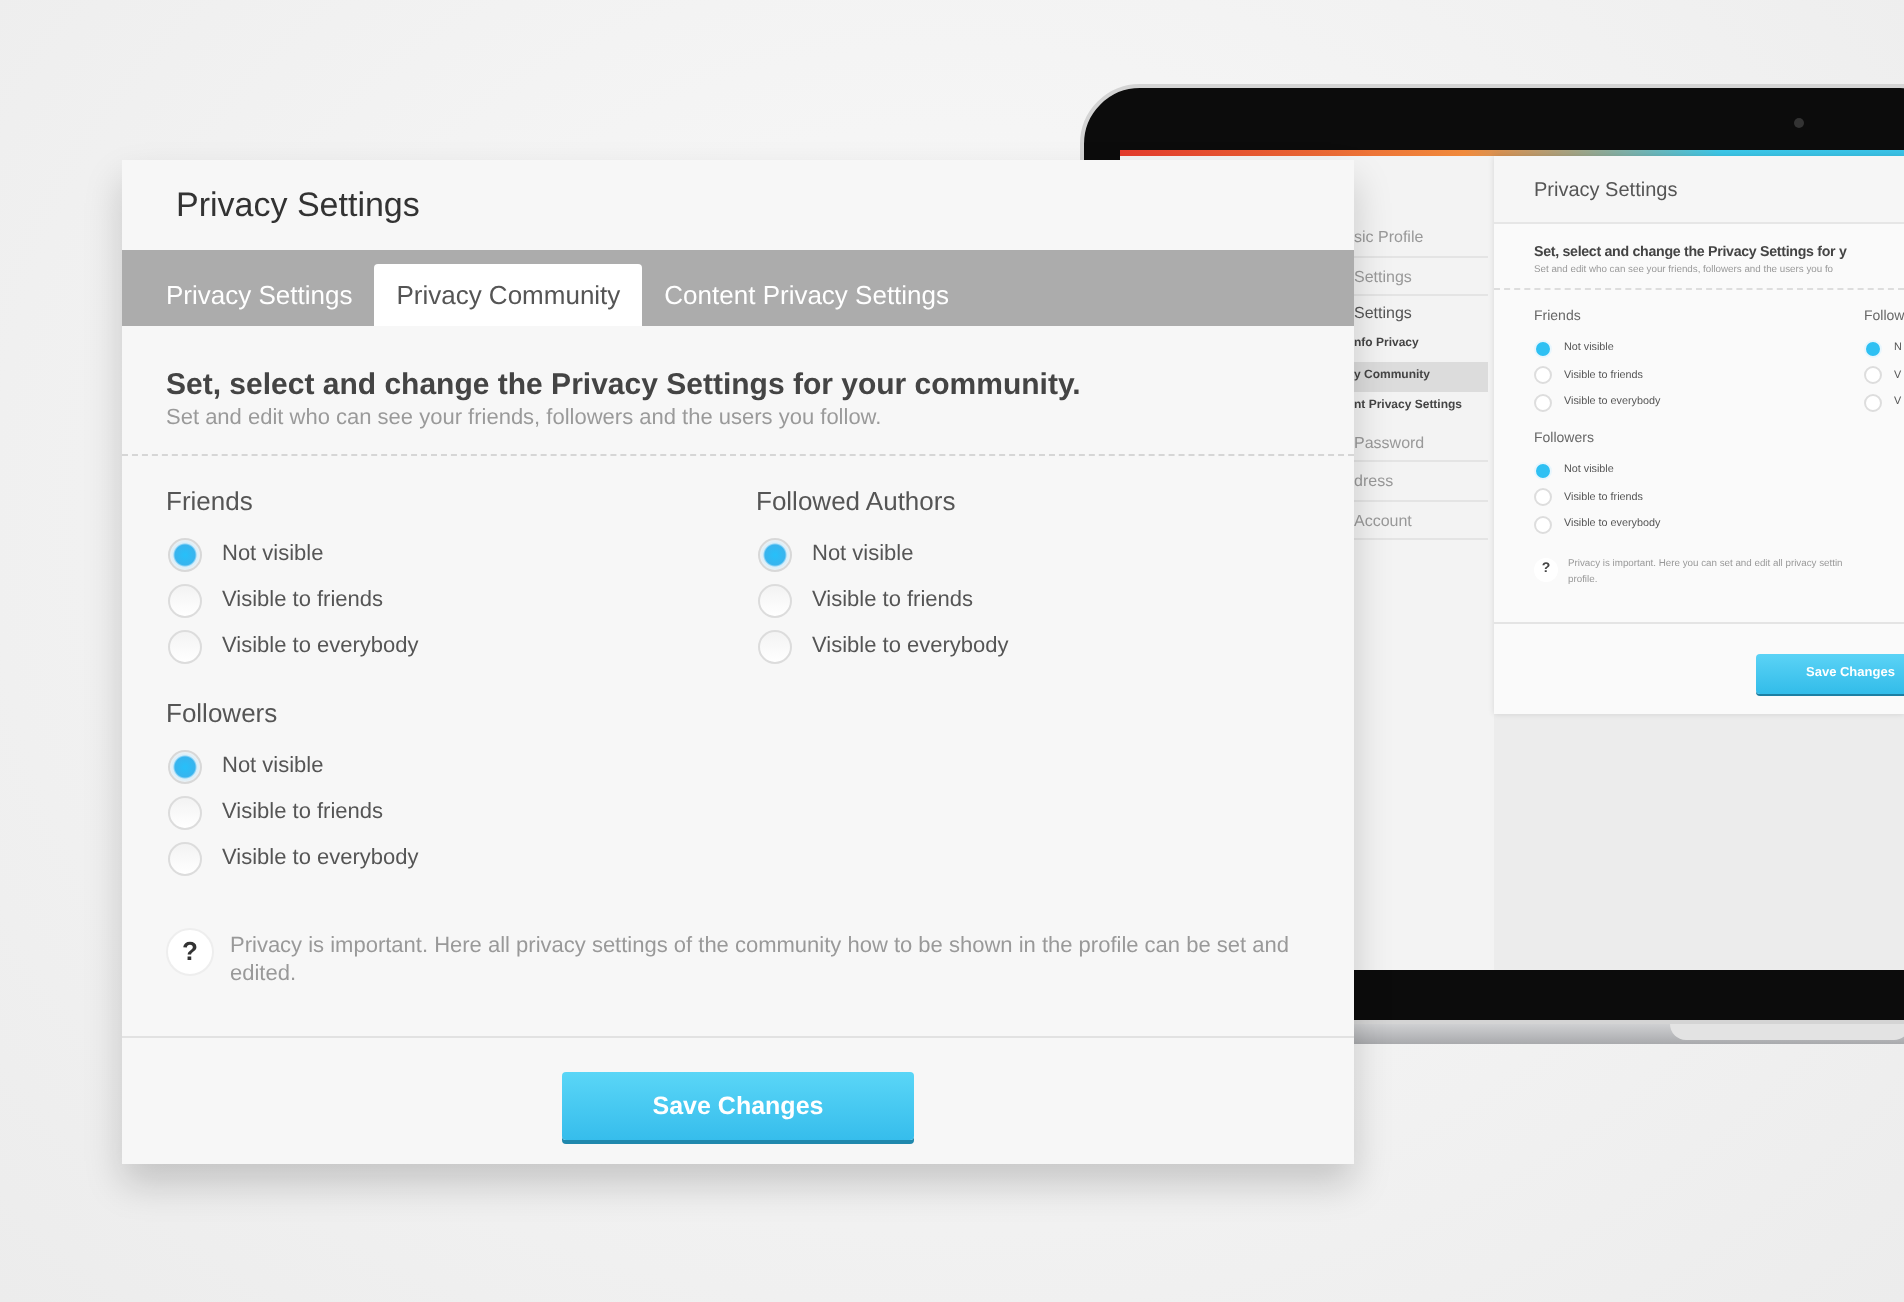  Describe the element at coordinates (857, 502) in the screenshot. I see `group-title: Followed Authors` at that location.